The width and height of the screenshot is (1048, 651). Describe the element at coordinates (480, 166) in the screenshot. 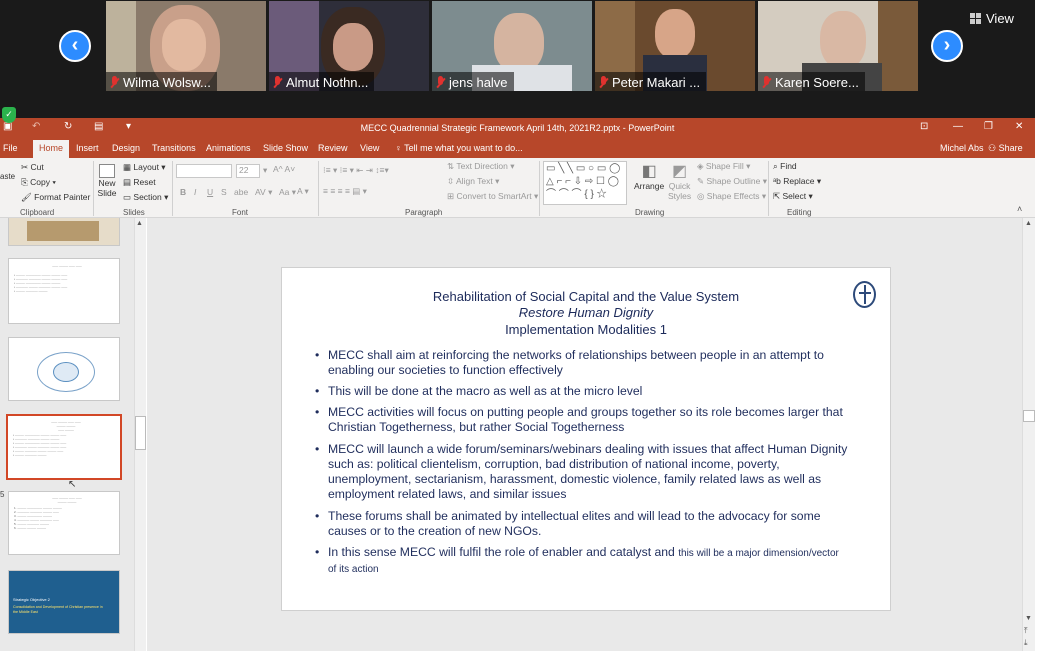

I see `text-direction-button: ⇅ Text Direction ▾` at that location.